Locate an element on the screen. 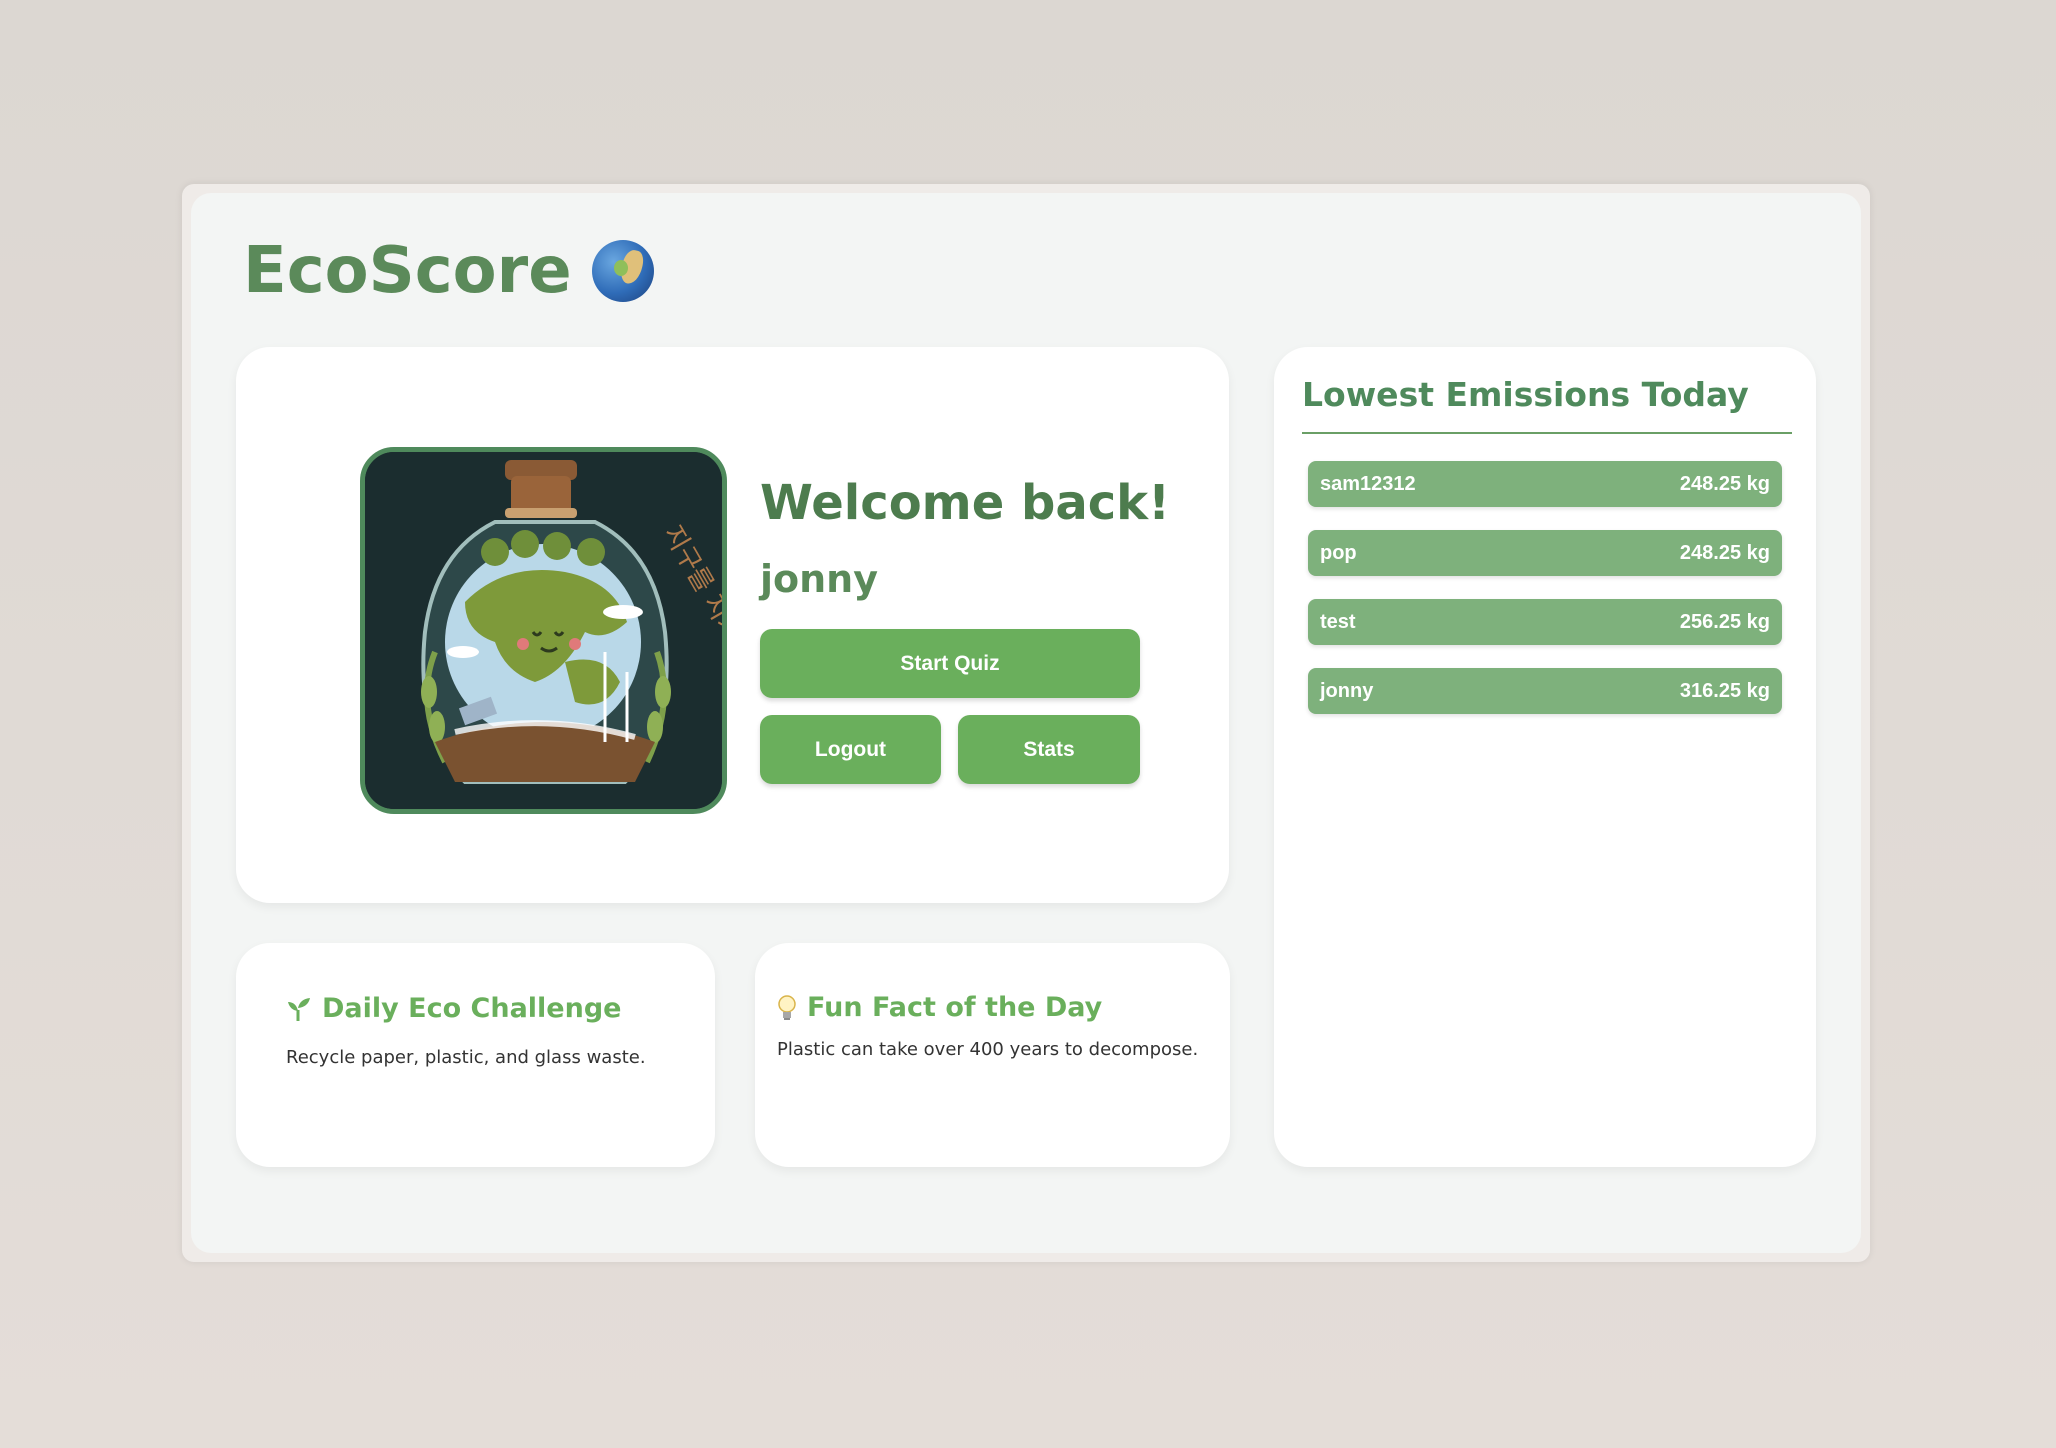 The height and width of the screenshot is (1448, 2056). leaderboard-row: jonny 316.25 kg is located at coordinates (1545, 691).